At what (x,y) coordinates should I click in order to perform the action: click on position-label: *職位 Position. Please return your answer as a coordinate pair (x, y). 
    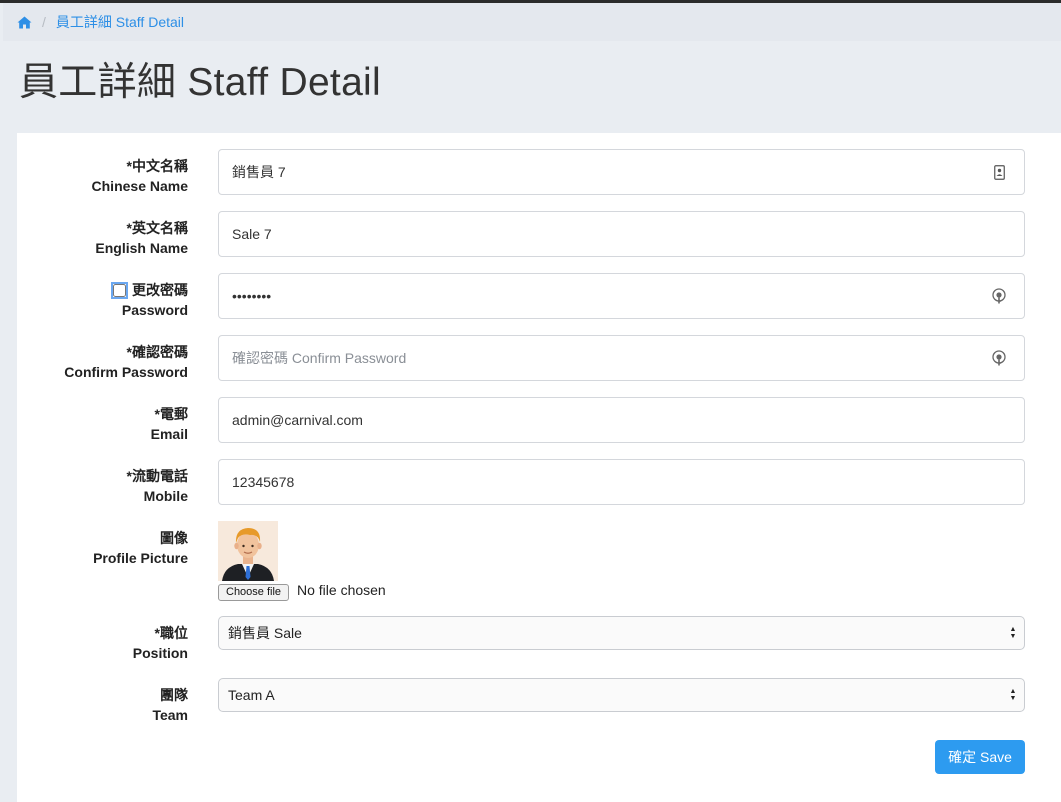
    Looking at the image, I should click on (102, 643).